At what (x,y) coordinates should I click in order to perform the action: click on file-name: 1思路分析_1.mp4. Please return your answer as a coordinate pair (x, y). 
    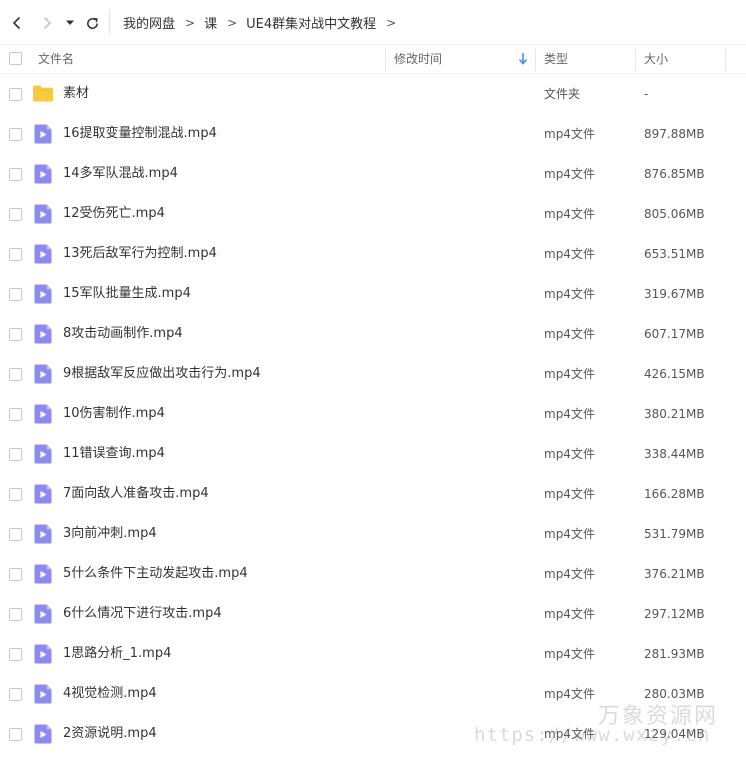
    Looking at the image, I should click on (117, 654).